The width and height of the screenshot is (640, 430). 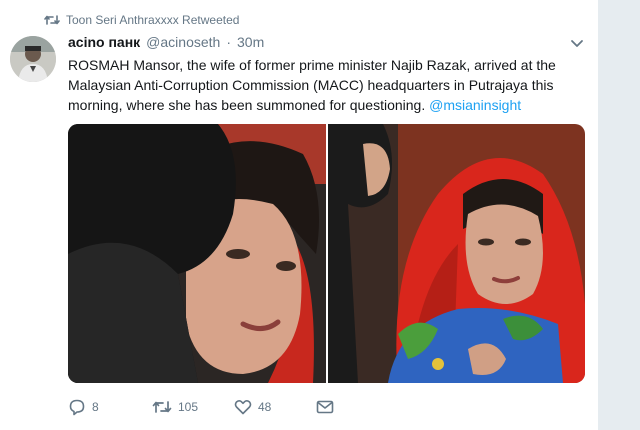 What do you see at coordinates (77, 407) in the screenshot?
I see `reply-icon` at bounding box center [77, 407].